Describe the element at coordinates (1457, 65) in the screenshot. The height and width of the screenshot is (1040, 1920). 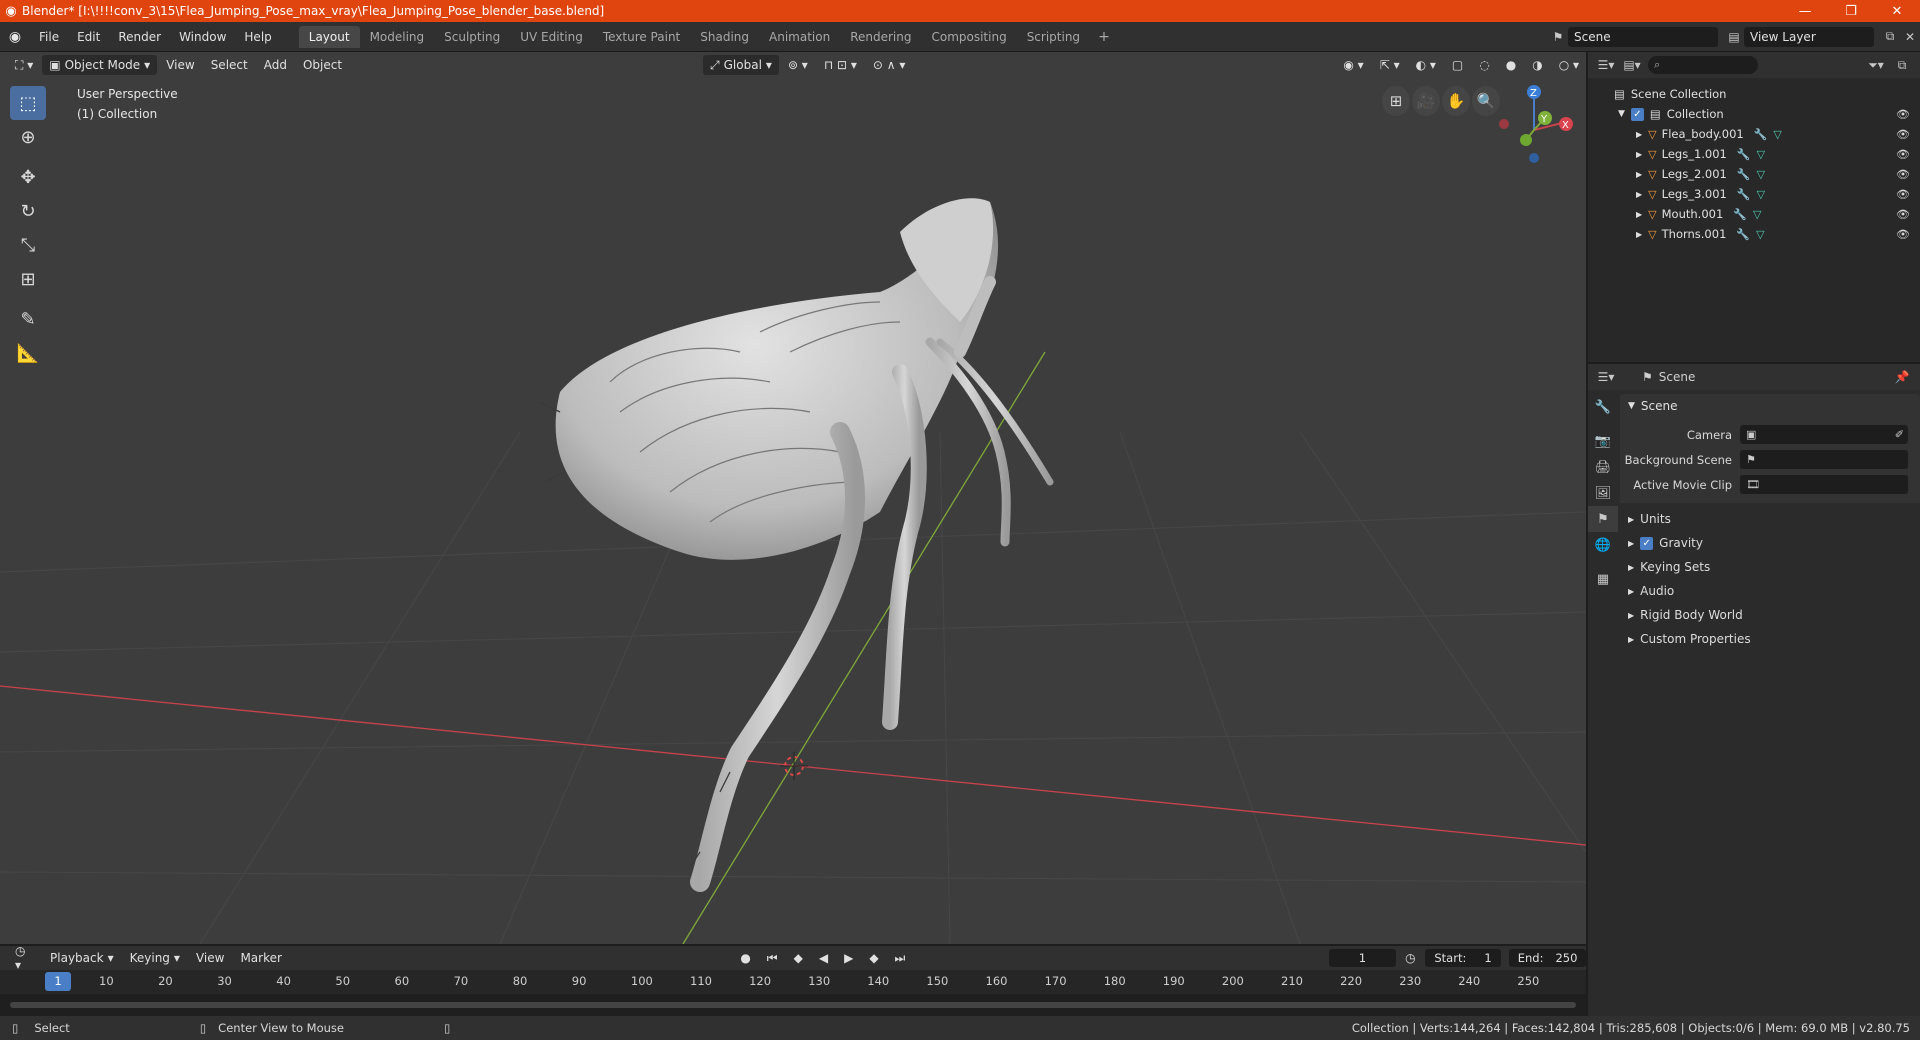
I see `xray-icon: ▢` at that location.